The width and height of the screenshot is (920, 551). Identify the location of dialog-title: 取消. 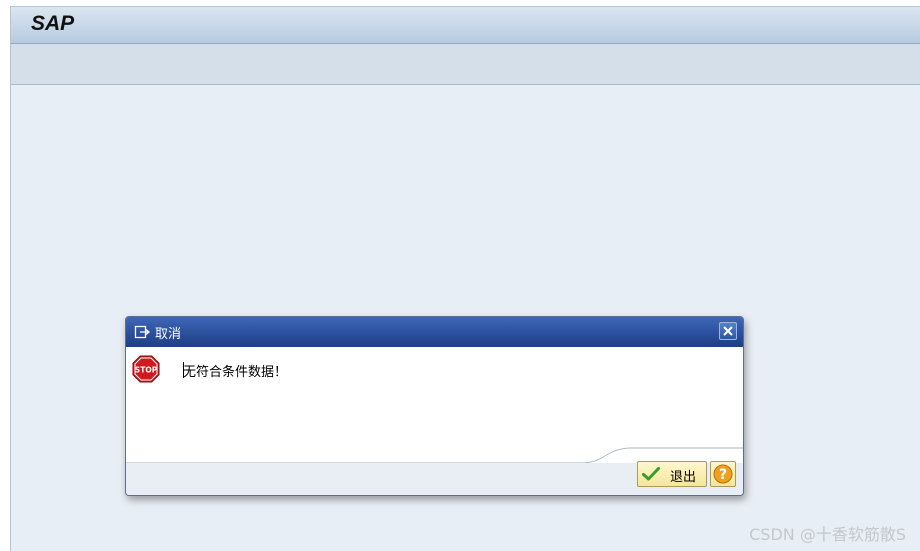
(168, 334).